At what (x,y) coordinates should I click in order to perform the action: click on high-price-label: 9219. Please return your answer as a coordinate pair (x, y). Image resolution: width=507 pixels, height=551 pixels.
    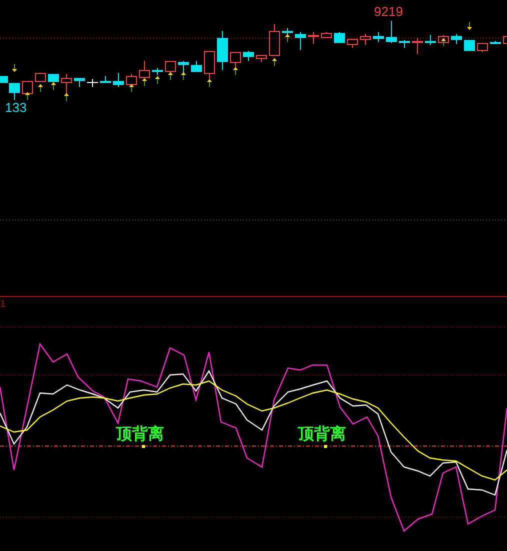
    Looking at the image, I should click on (388, 12).